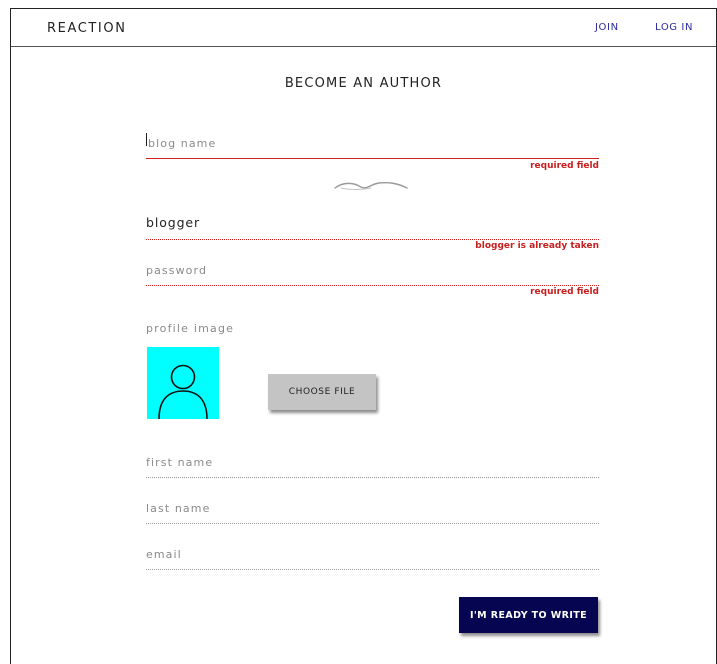  Describe the element at coordinates (190, 328) in the screenshot. I see `profile-image-label: profile image` at that location.